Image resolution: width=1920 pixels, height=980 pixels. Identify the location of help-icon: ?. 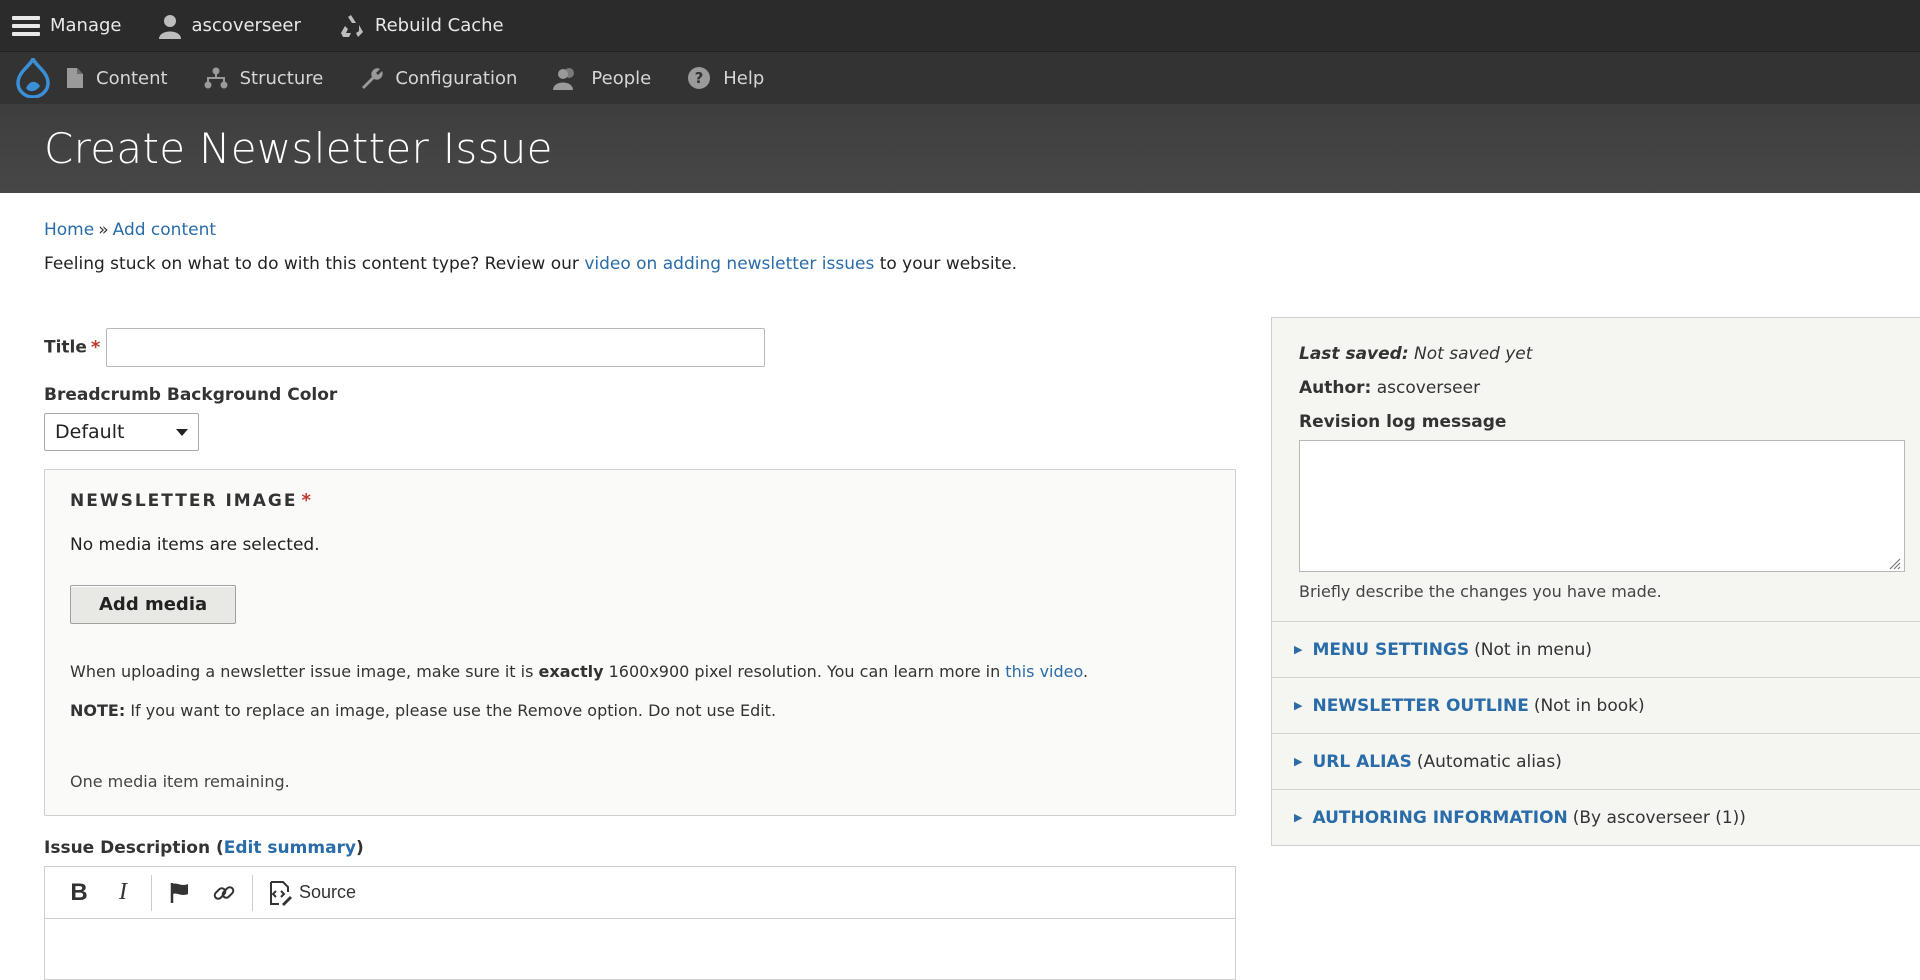
(699, 78).